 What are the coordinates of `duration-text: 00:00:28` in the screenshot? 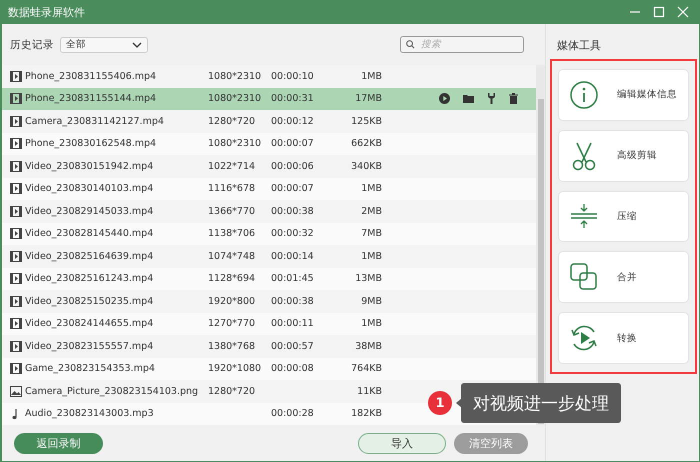 It's located at (292, 414).